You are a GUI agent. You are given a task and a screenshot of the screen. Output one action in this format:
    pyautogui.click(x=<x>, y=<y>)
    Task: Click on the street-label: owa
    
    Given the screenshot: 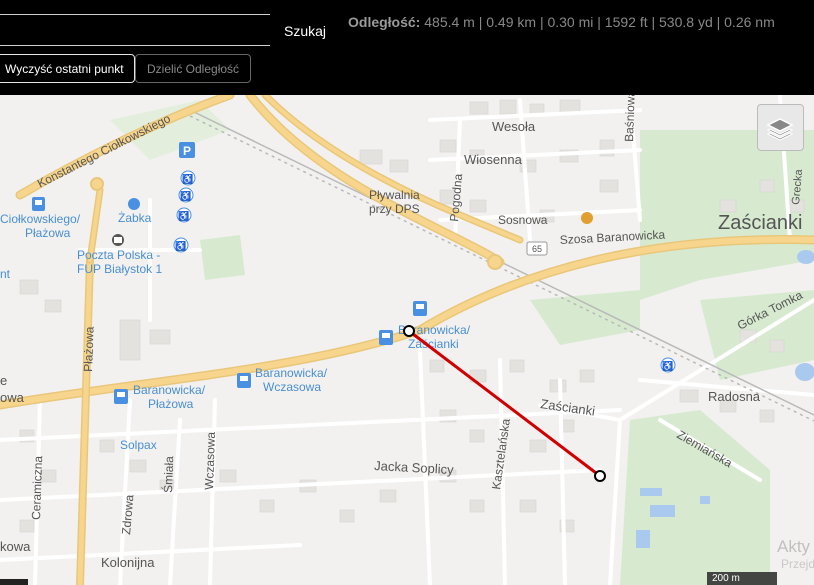 What is the action you would take?
    pyautogui.click(x=12, y=397)
    